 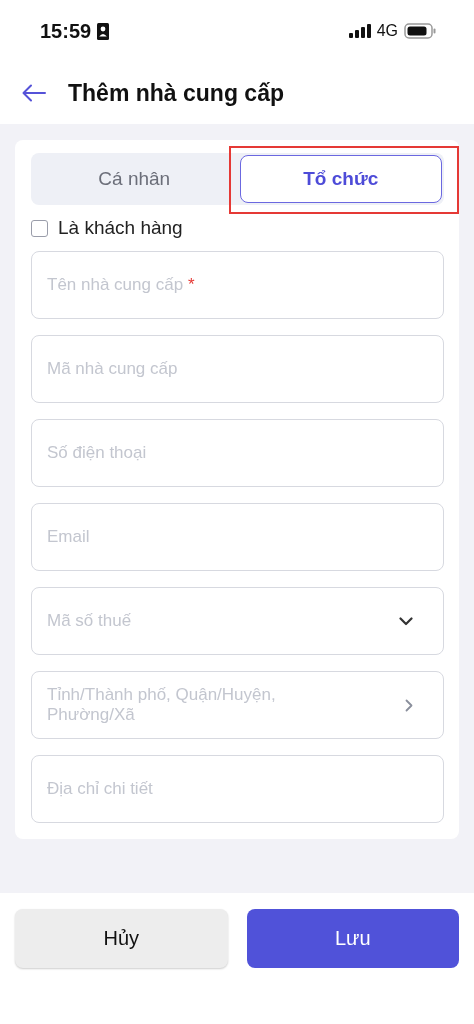 I want to click on checkbox, so click(x=39, y=228).